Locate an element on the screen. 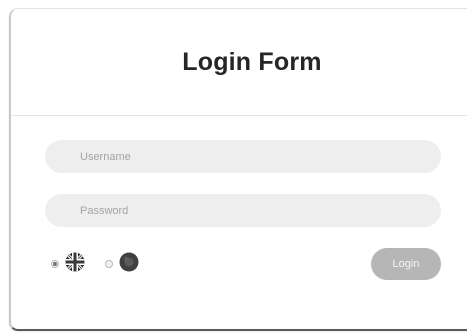 This screenshot has width=467, height=333. uk-flag-icon is located at coordinates (75, 264).